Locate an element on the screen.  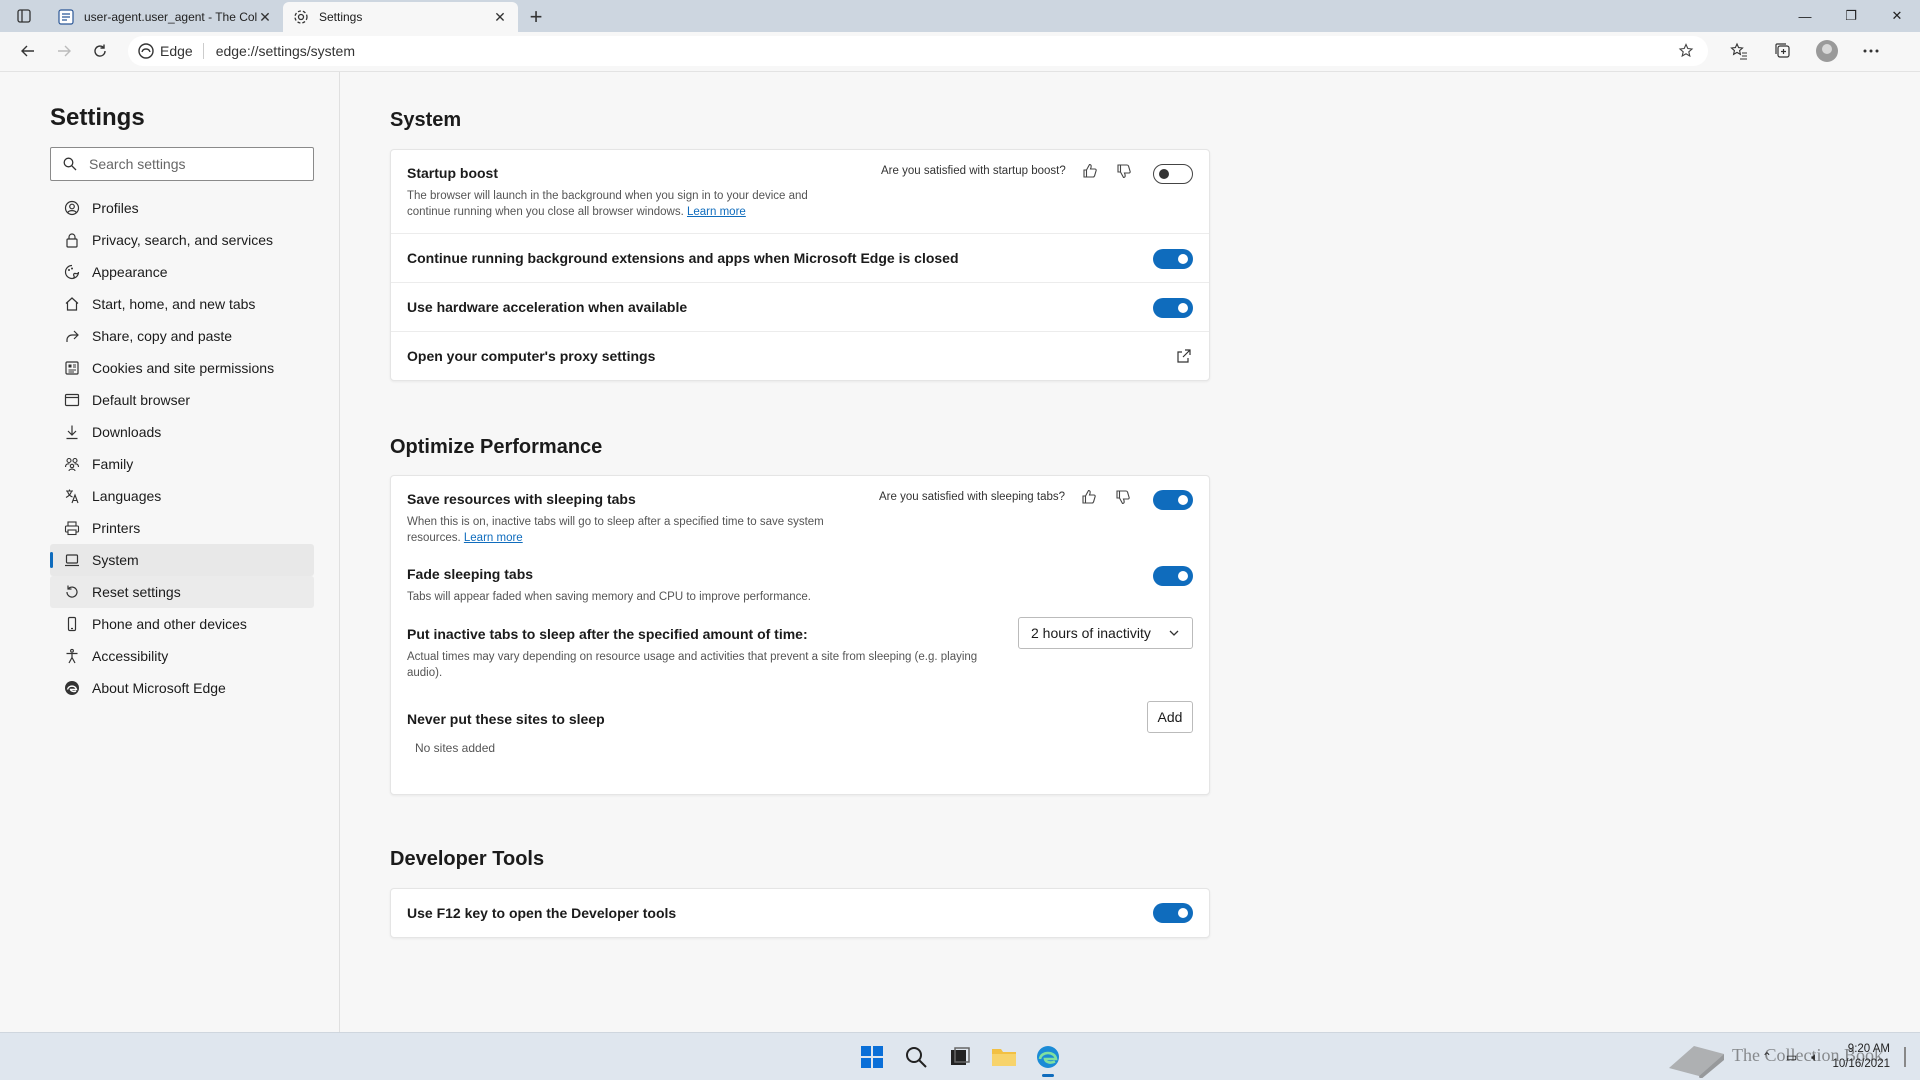
sidebar-item-accessibility: Accessibility is located at coordinates (182, 656).